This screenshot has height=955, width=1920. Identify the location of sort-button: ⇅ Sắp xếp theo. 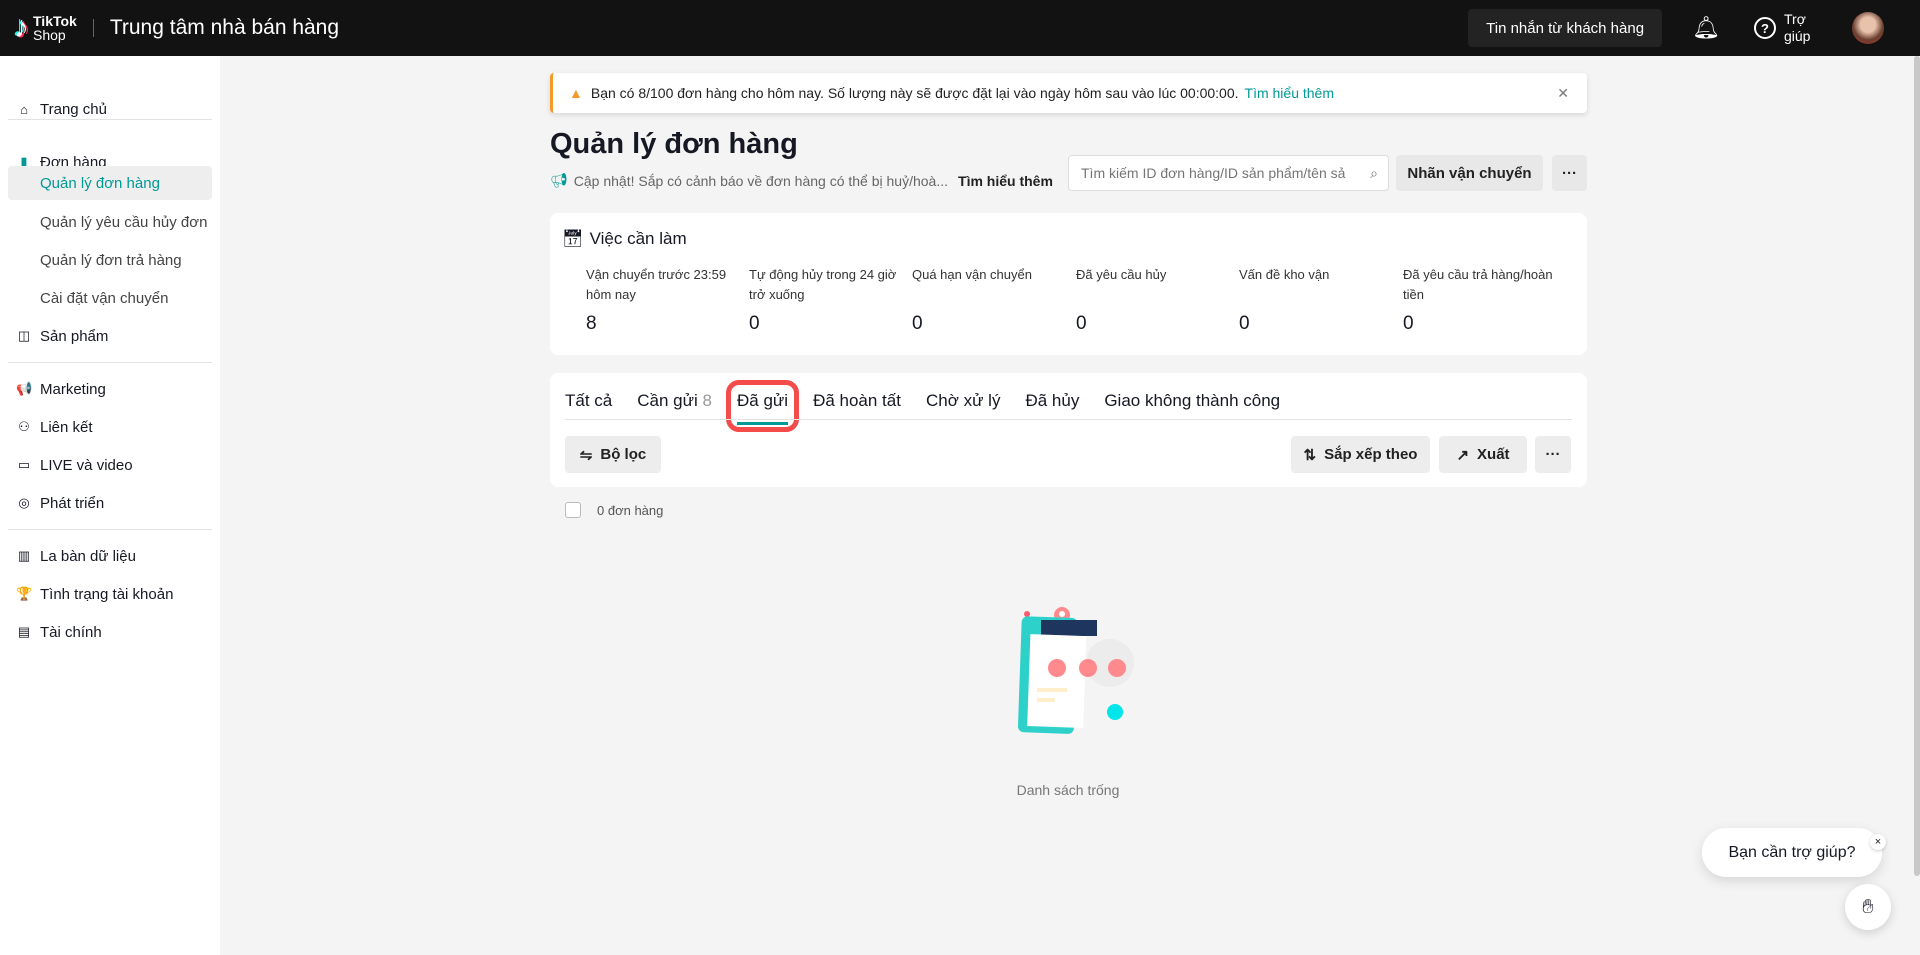
(1360, 454).